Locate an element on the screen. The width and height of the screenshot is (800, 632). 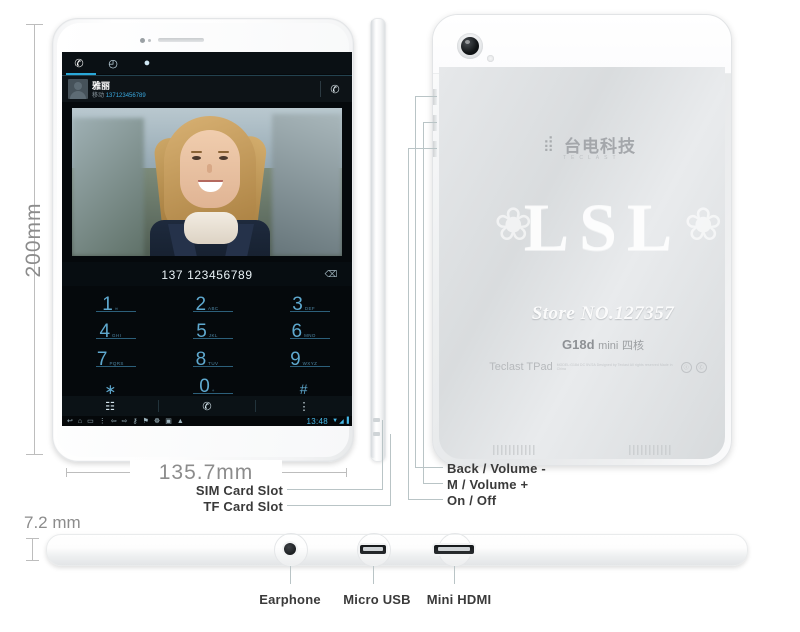
key-3: 3 DEF is located at coordinates (303, 300).